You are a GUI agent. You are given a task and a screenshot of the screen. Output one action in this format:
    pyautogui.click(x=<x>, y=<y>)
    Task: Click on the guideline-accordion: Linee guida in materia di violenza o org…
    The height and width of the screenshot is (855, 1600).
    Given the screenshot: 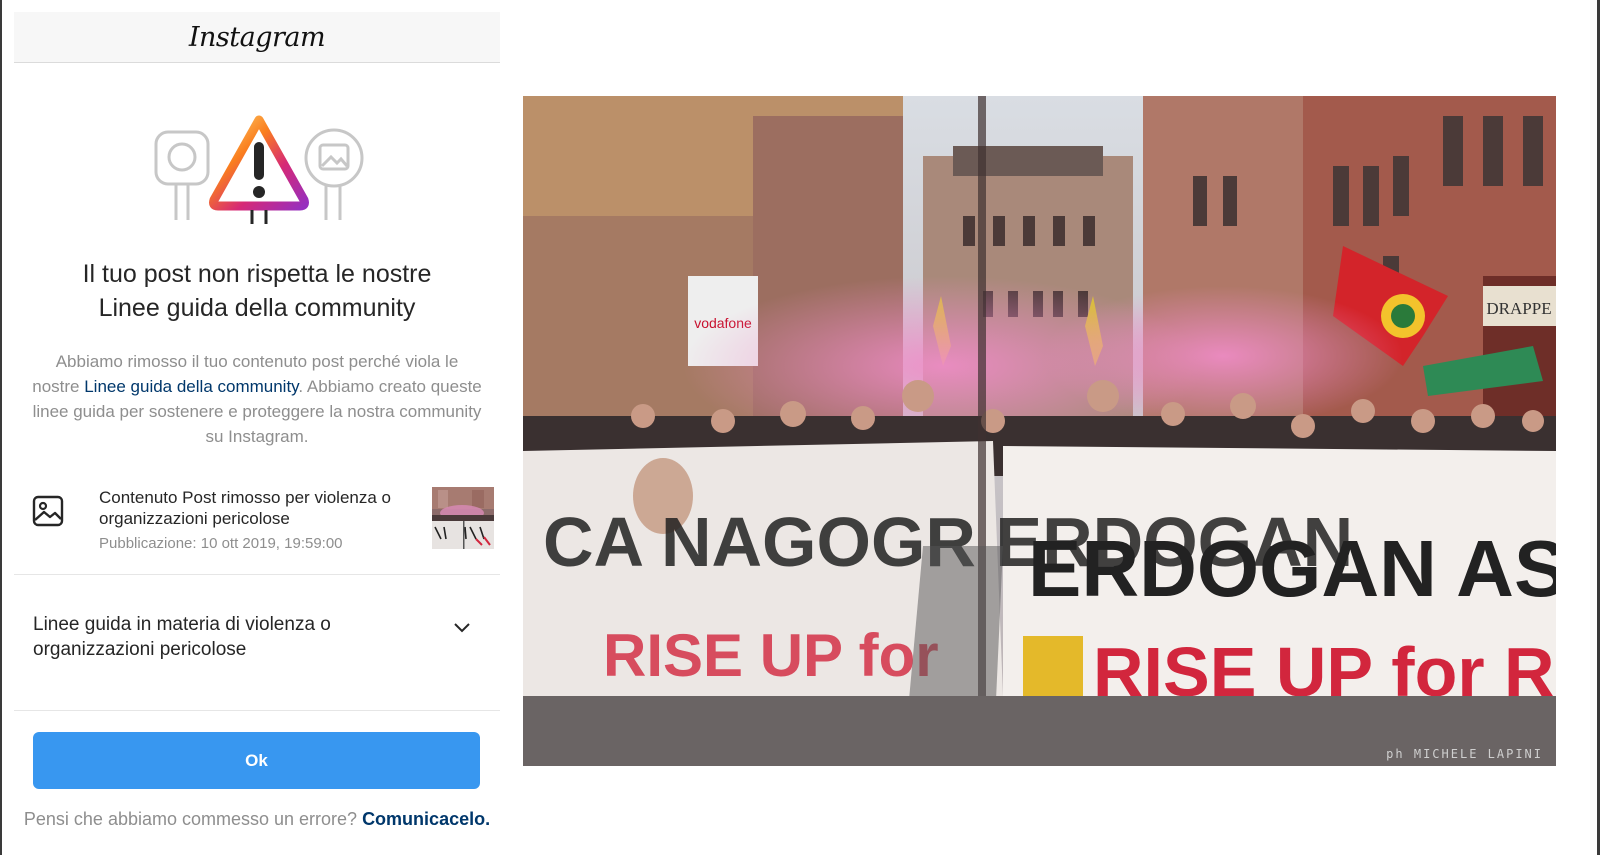 What is the action you would take?
    pyautogui.click(x=257, y=642)
    